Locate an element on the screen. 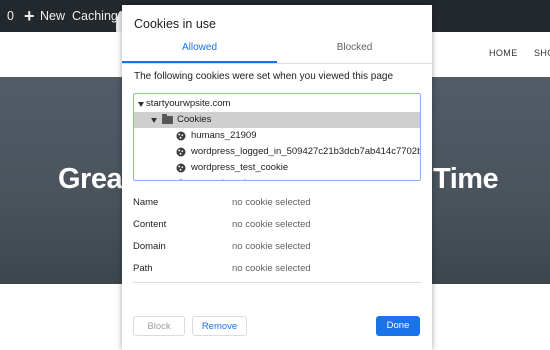 The height and width of the screenshot is (350, 550). tab-allowed: Allowed is located at coordinates (199, 52).